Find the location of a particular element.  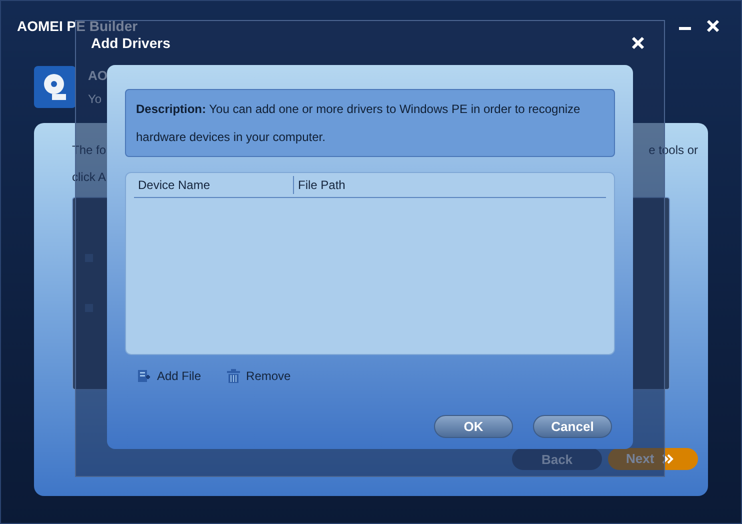

disc-usb-icon is located at coordinates (55, 87).